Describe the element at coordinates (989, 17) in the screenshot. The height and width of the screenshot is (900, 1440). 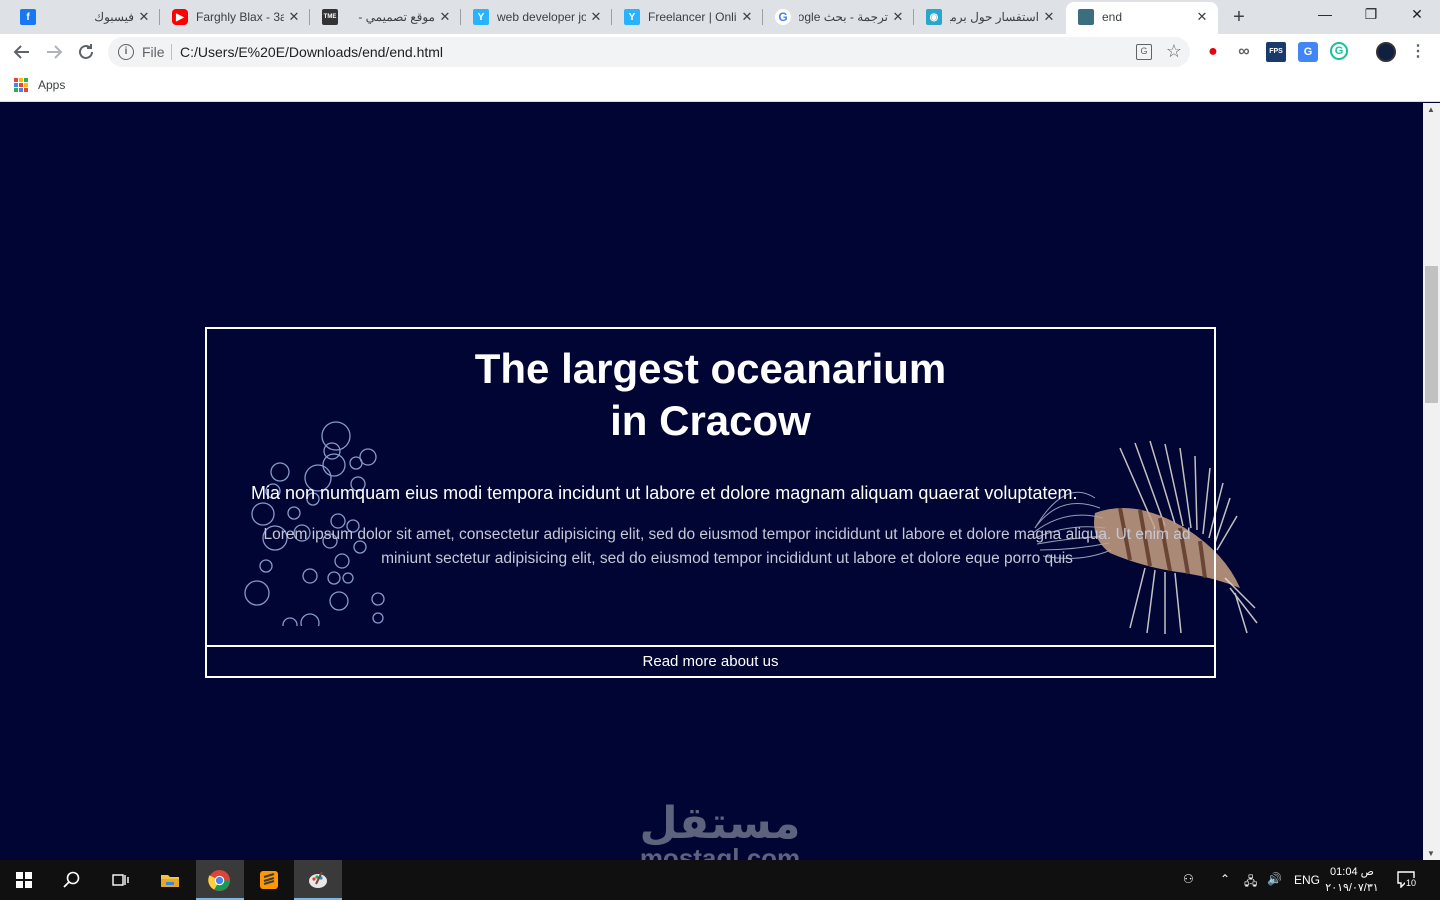
I see `tab-mostaql: ◉ استفسار حول برمج ✕` at that location.